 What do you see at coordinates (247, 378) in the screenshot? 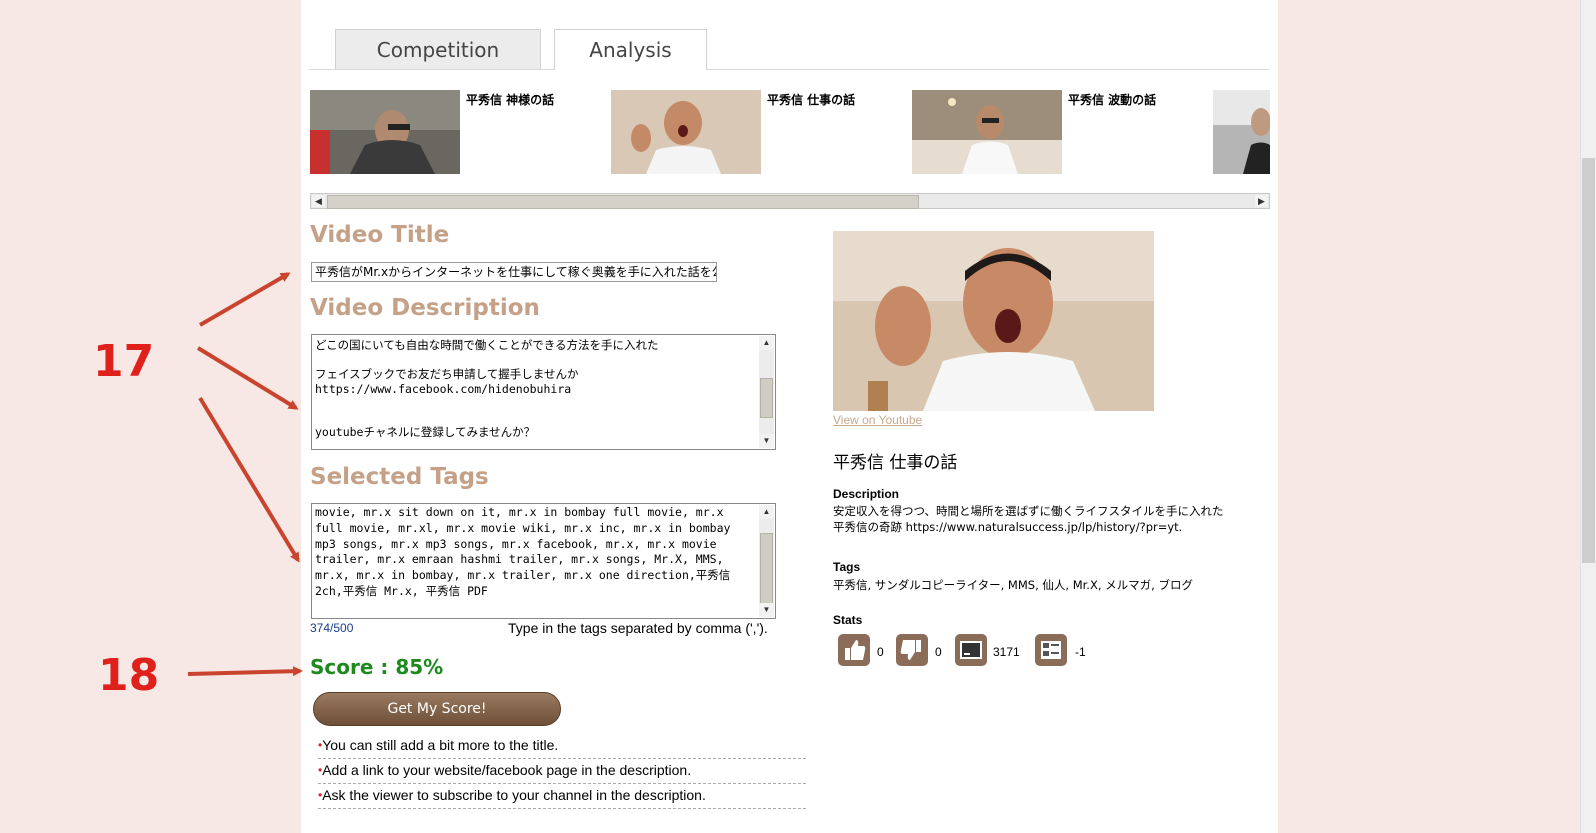
I see `arrow-to-description` at bounding box center [247, 378].